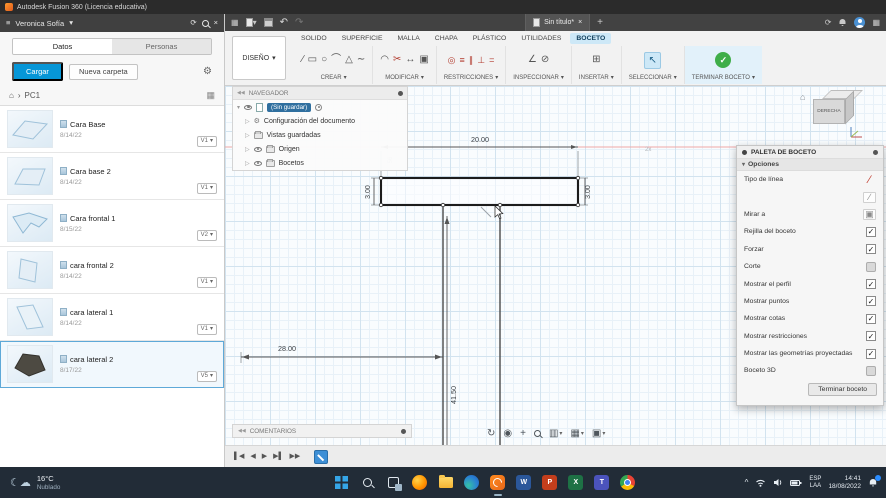 The width and height of the screenshot is (886, 498). I want to click on list-item: Cara frontal 1 8/15/22 V2 ▾, so click(112, 223).